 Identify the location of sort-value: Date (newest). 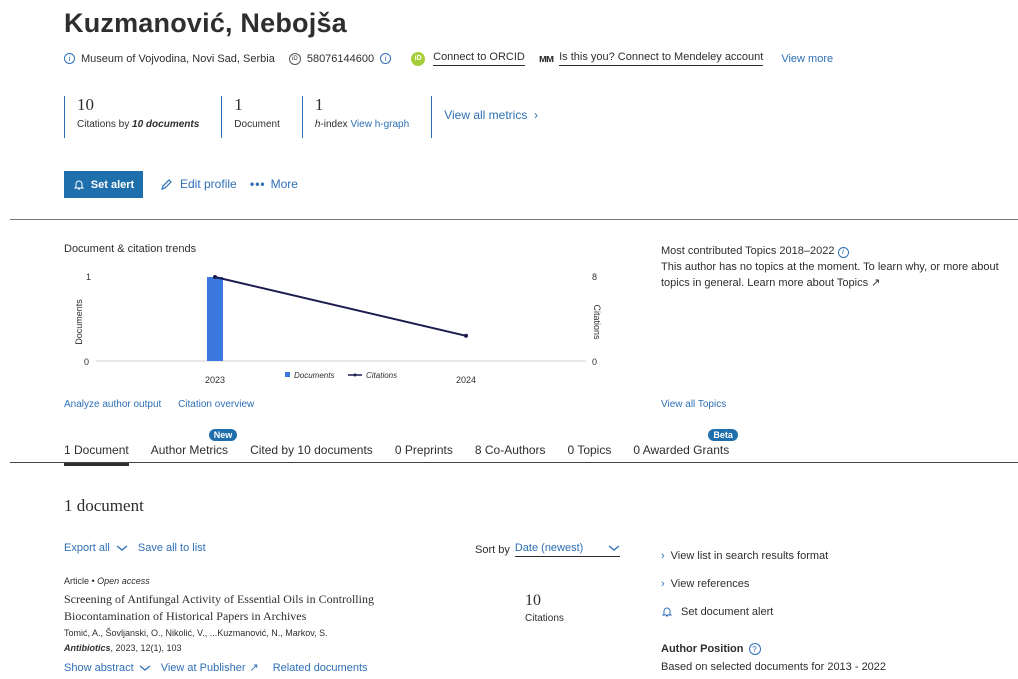
(549, 548).